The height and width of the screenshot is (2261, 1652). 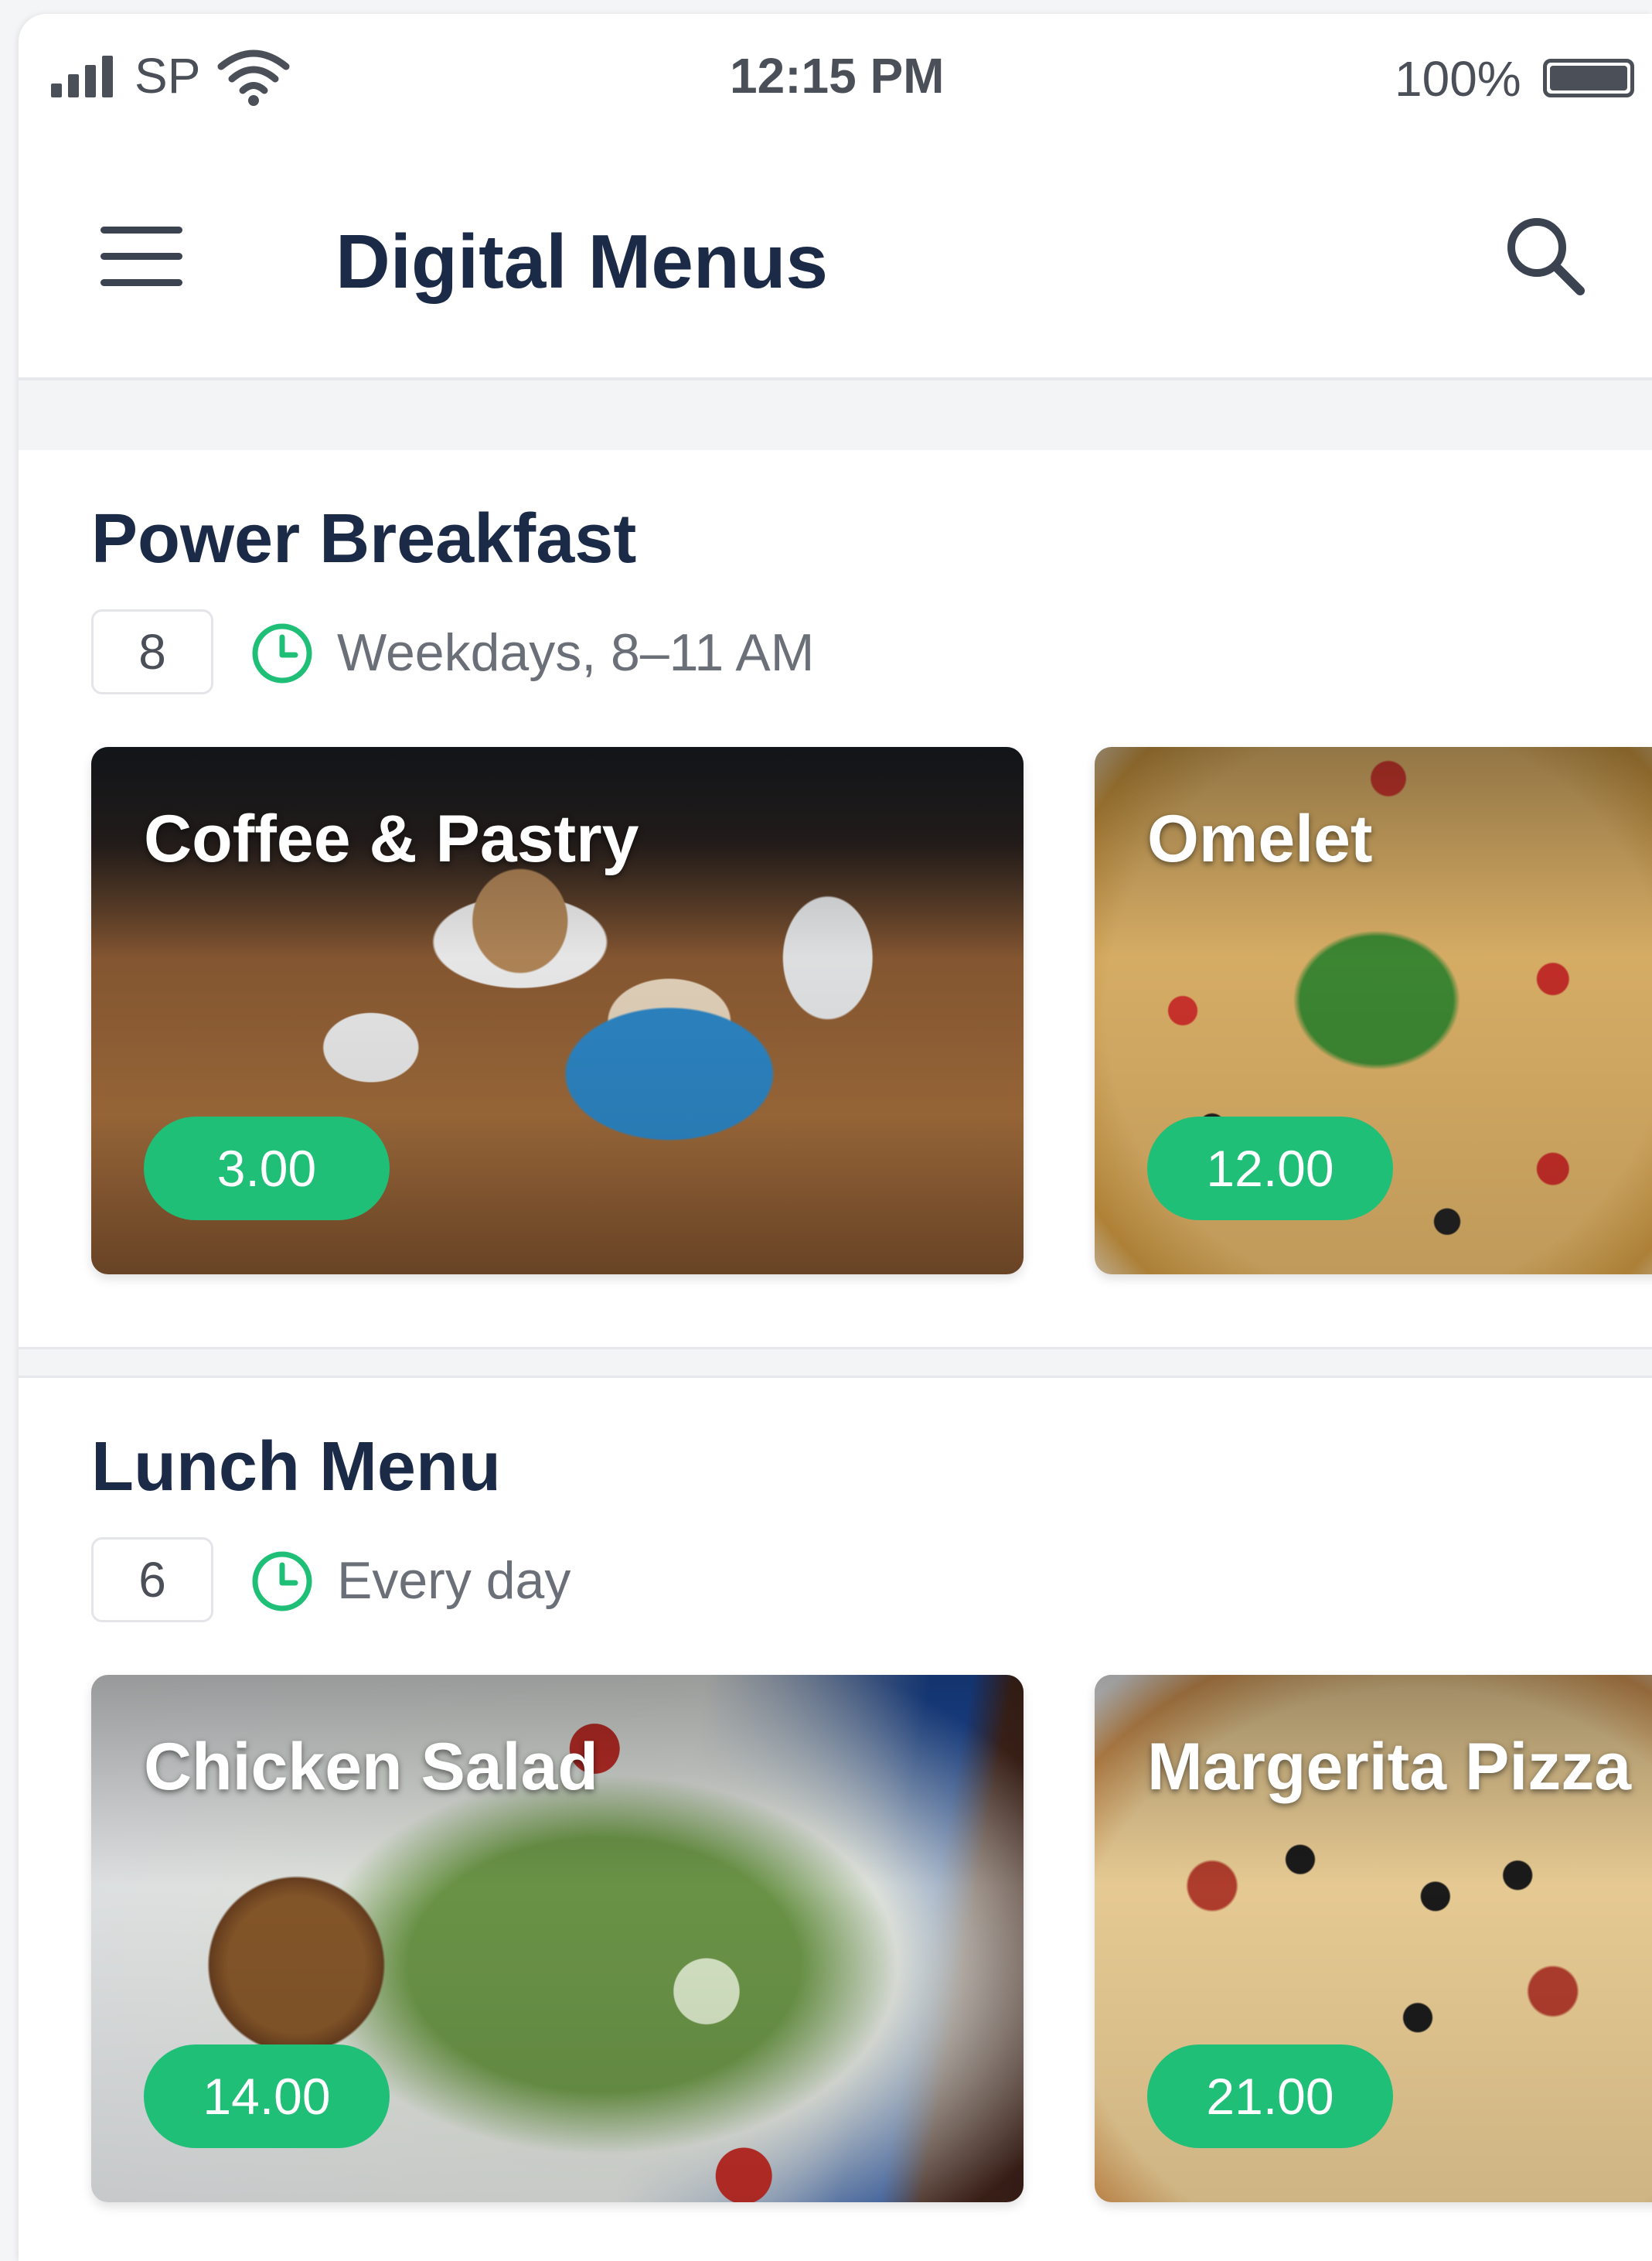 What do you see at coordinates (391, 839) in the screenshot?
I see `menu-item-name: Coffee & Pastry` at bounding box center [391, 839].